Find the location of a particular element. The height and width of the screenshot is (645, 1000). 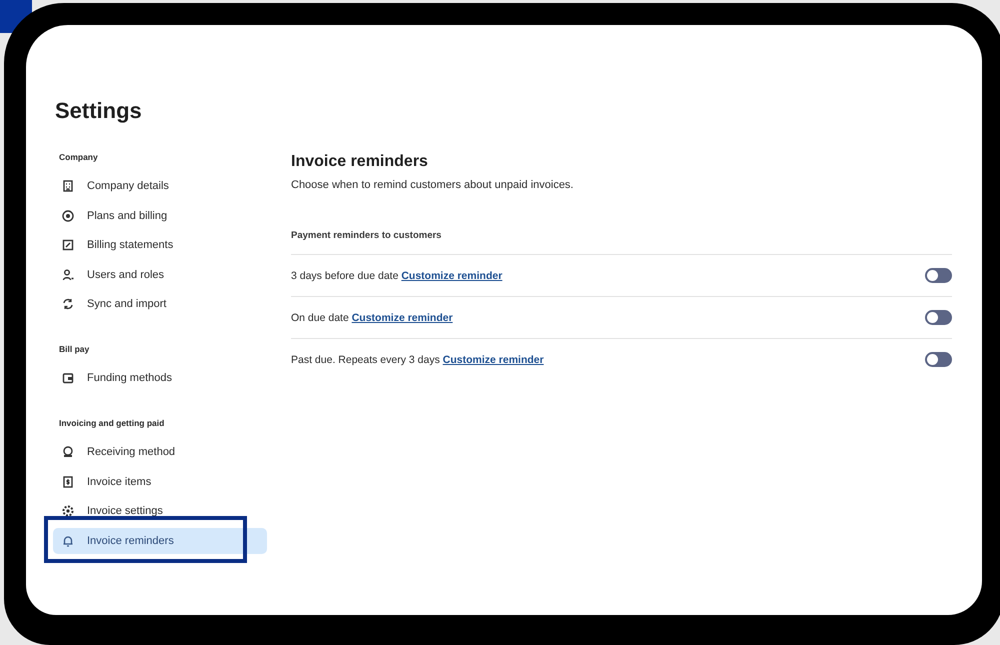

sidebar-item: Sync and import is located at coordinates (160, 304).